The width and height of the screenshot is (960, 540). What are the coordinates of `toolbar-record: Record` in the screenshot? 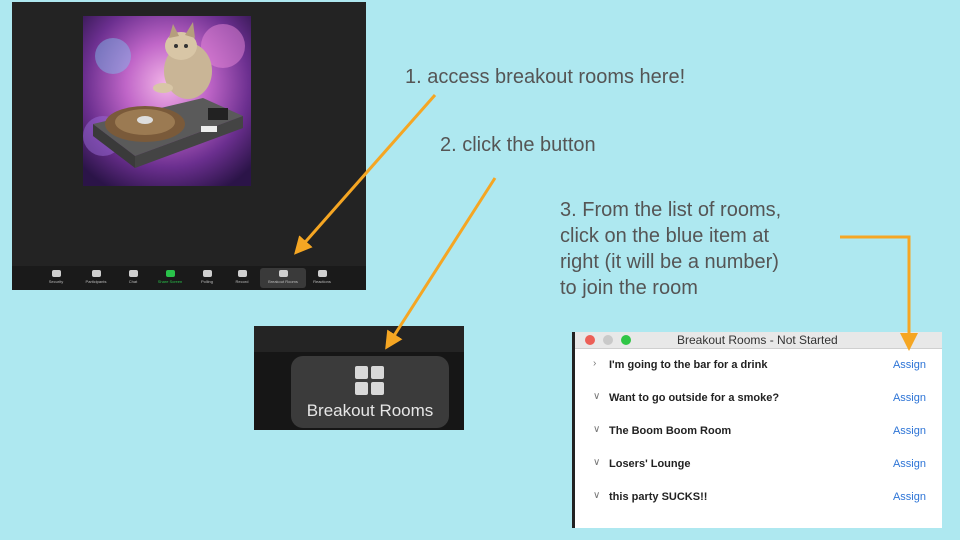 It's located at (242, 277).